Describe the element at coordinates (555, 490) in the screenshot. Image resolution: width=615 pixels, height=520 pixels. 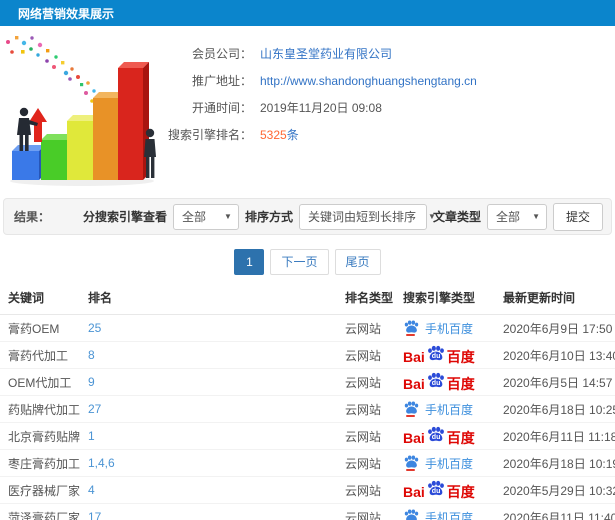
I see `updated-cell: 2020年5月29日 10:32` at that location.